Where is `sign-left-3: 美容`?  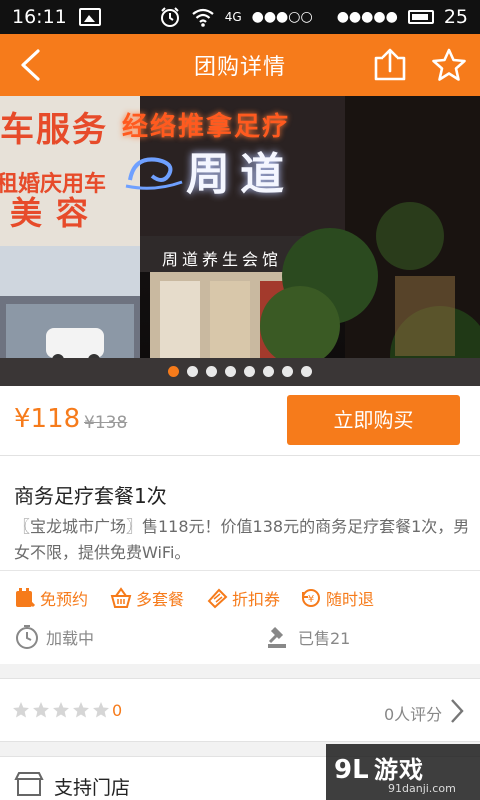 sign-left-3: 美容 is located at coordinates (56, 213).